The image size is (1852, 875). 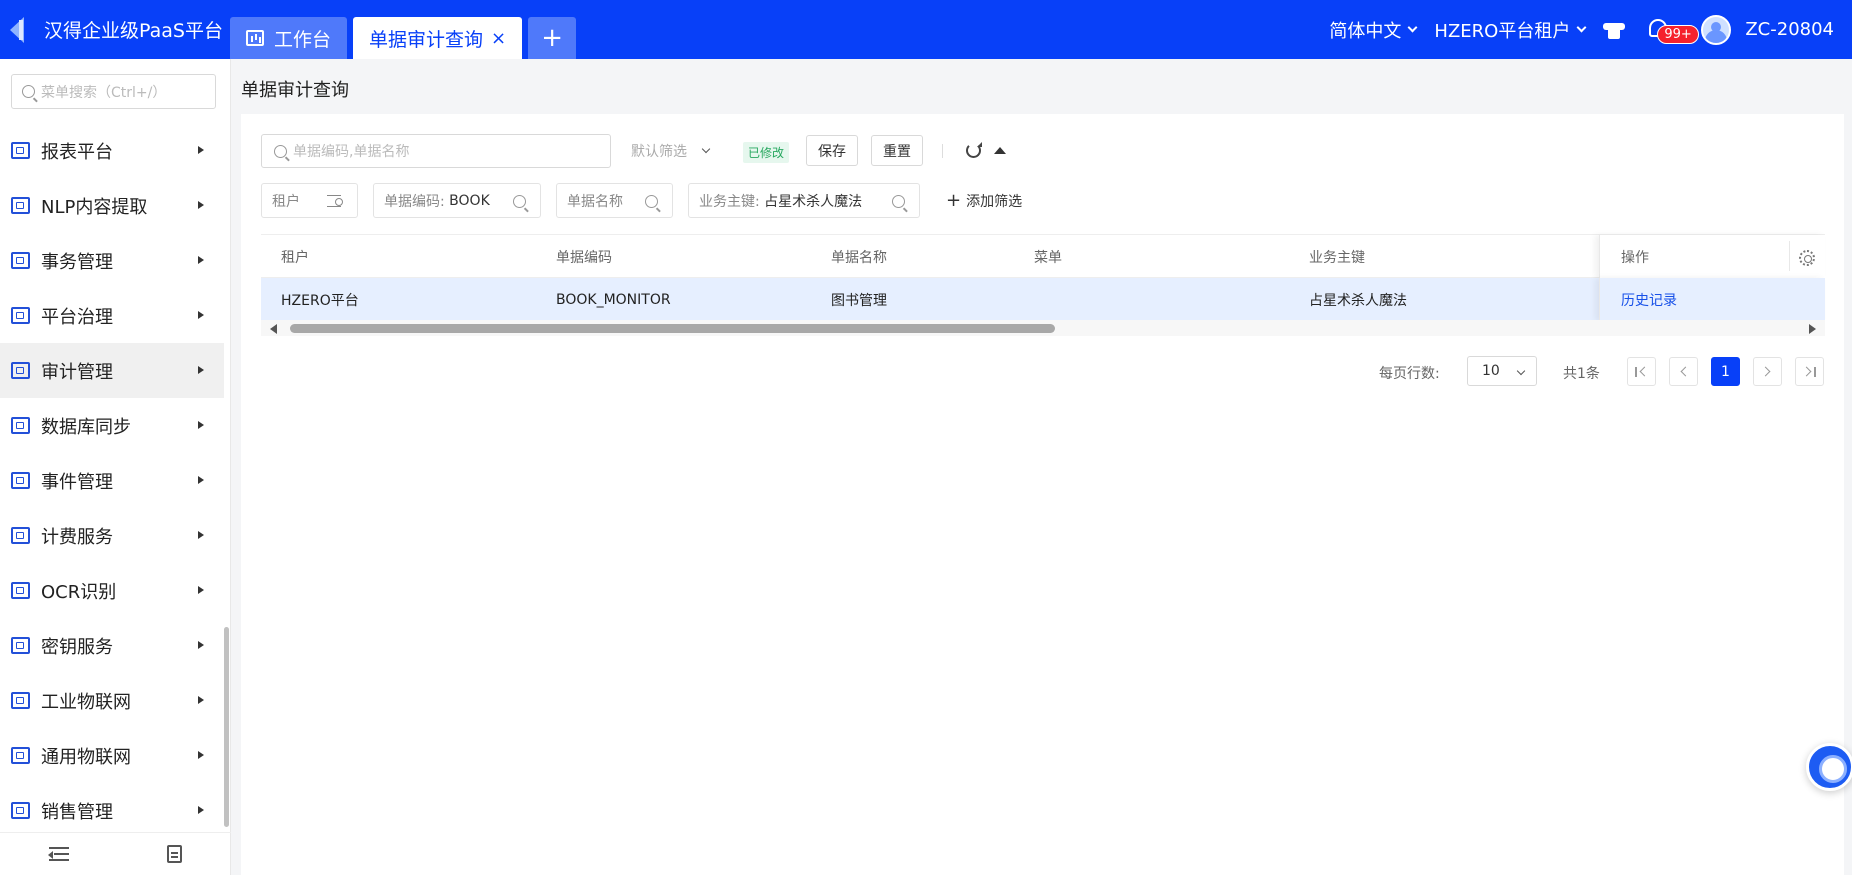 What do you see at coordinates (20, 260) in the screenshot?
I see `transaction-icon` at bounding box center [20, 260].